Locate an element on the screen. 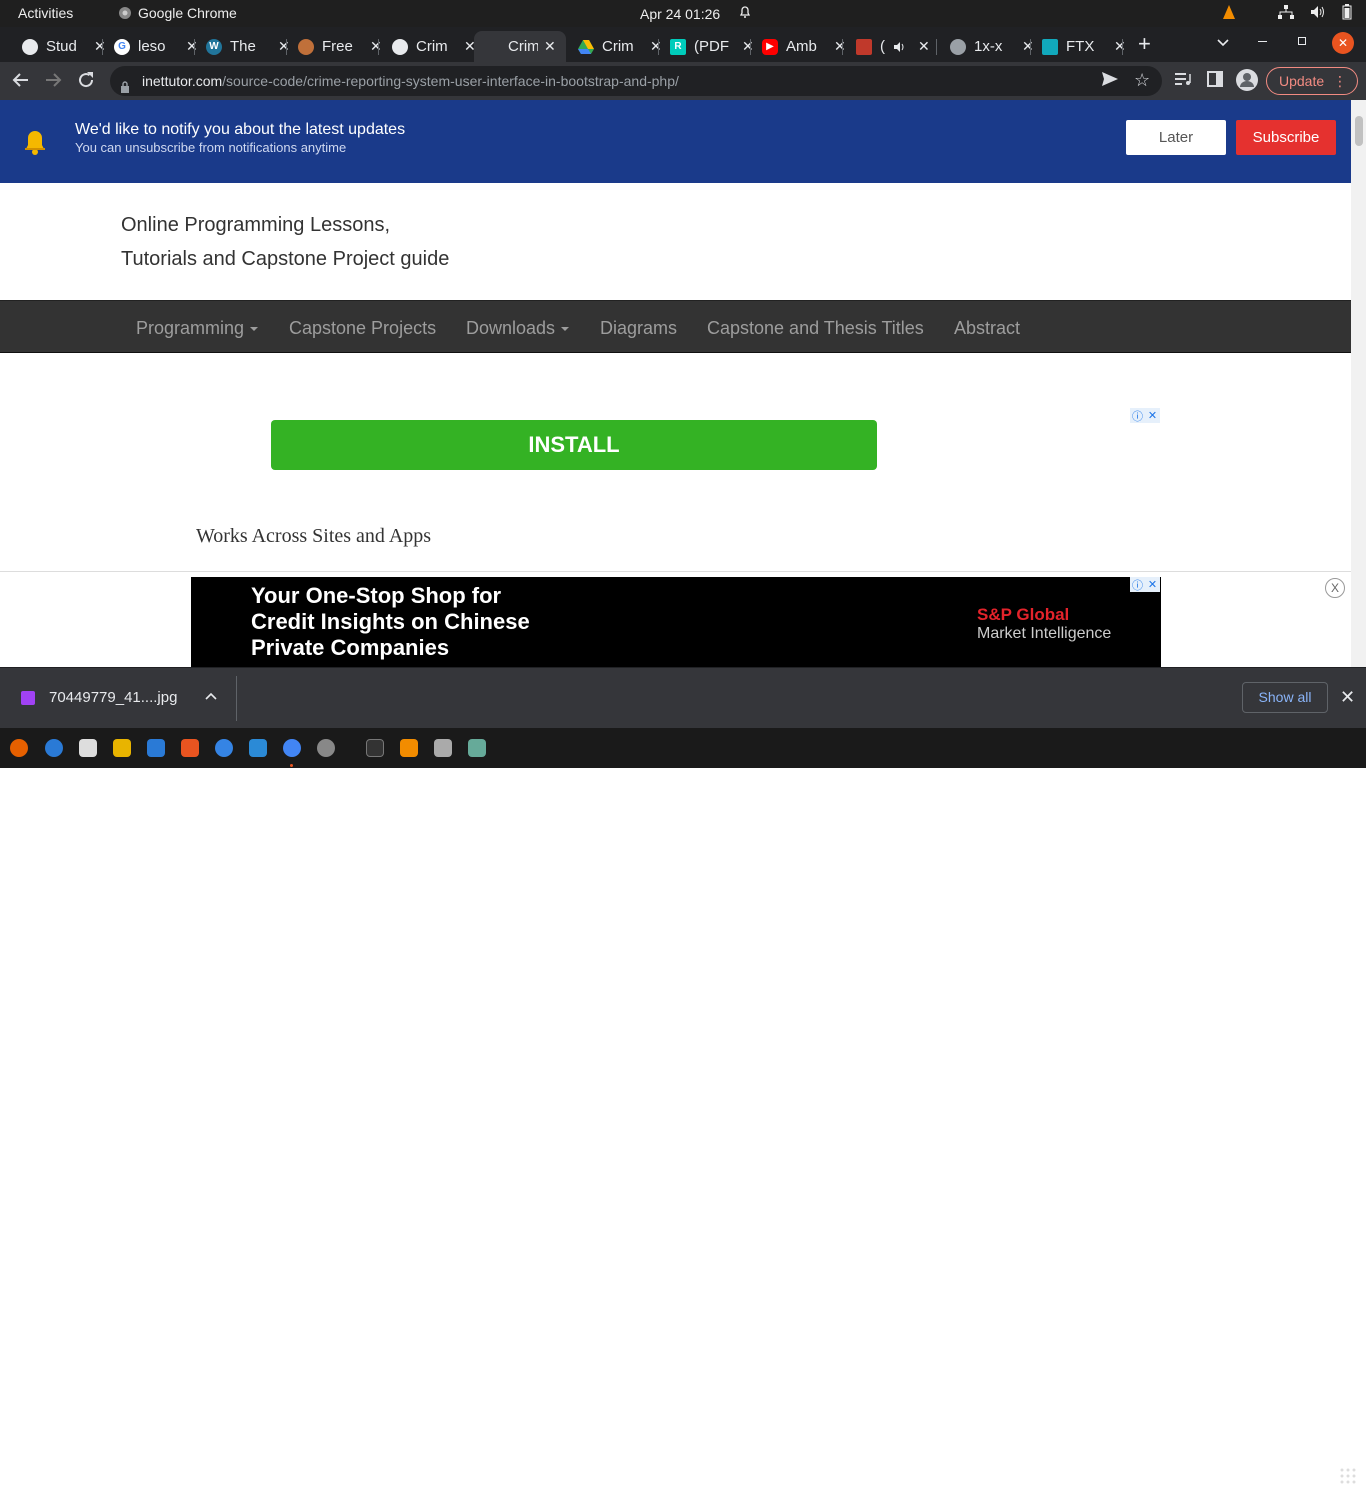 Image resolution: width=1366 pixels, height=1489 pixels. app-grid-icon is located at coordinates (1348, 1478).